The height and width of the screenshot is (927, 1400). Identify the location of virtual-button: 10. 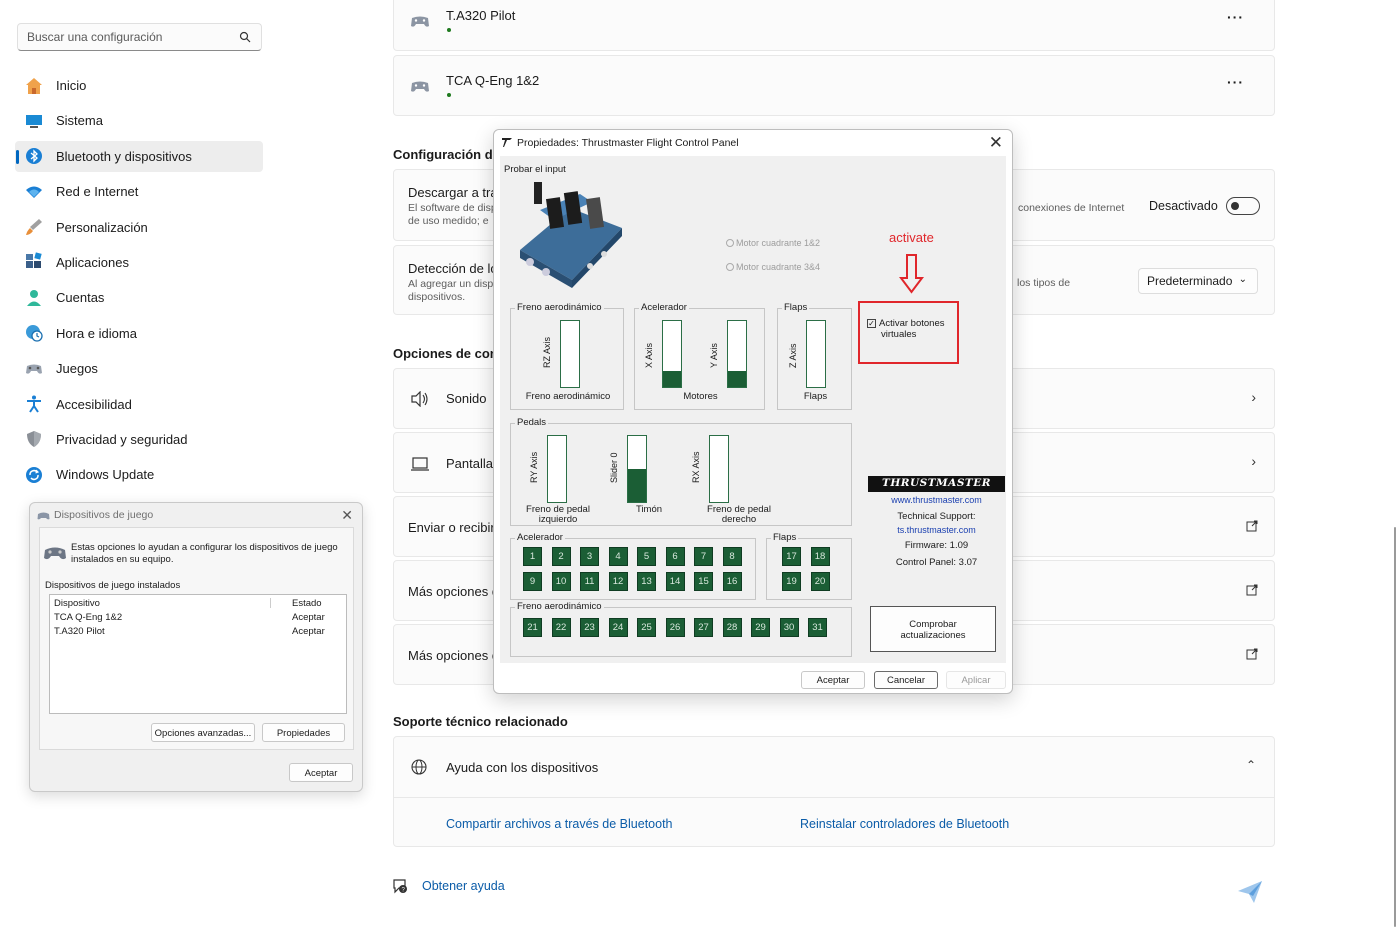
(561, 581).